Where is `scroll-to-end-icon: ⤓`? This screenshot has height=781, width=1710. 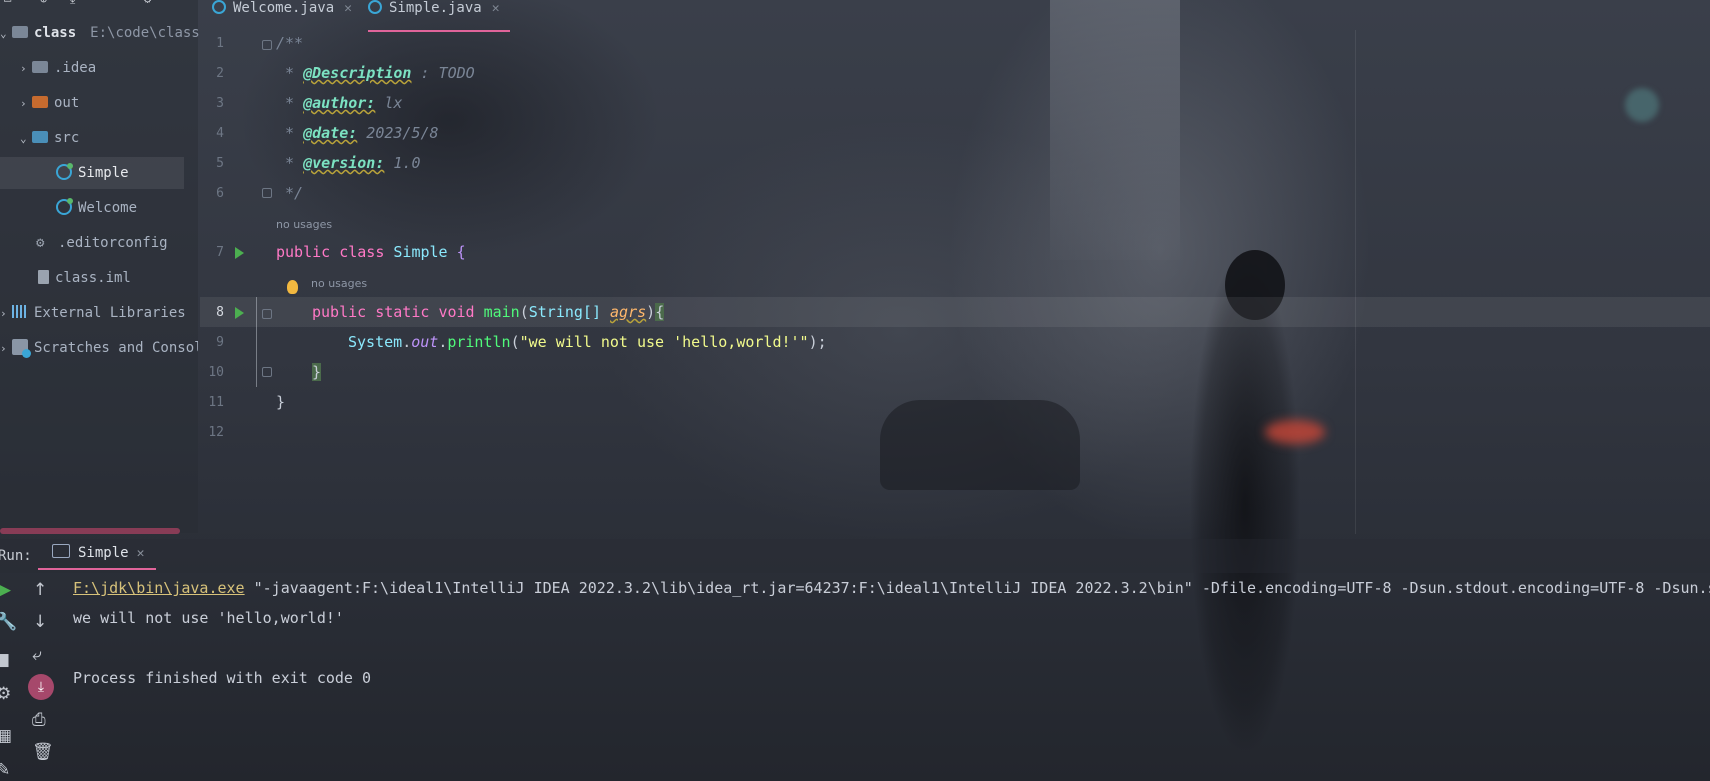 scroll-to-end-icon: ⤓ is located at coordinates (41, 687).